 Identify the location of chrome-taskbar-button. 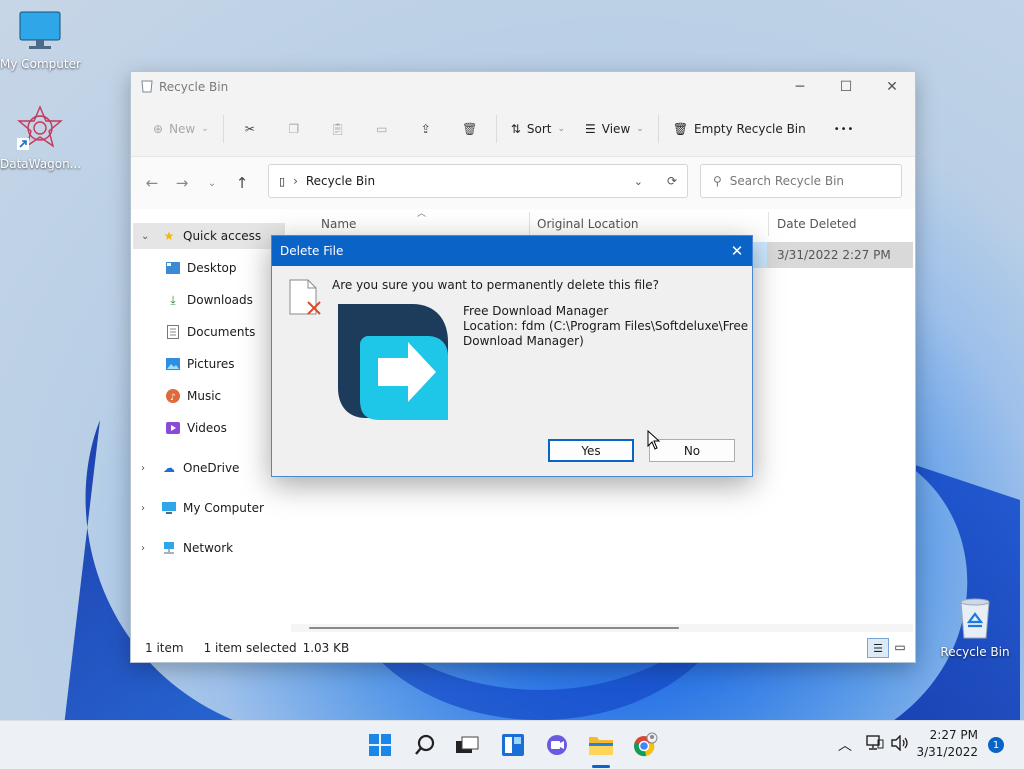
(645, 745).